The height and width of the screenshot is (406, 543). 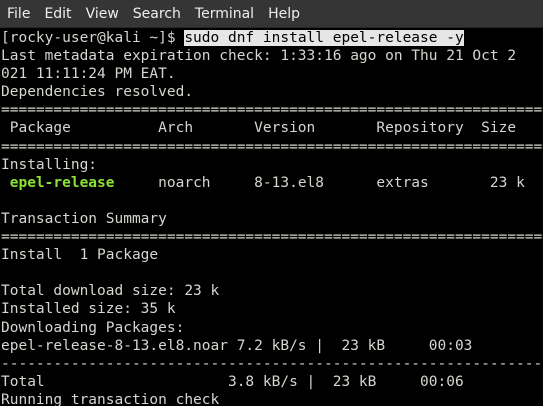 What do you see at coordinates (324, 38) in the screenshot?
I see `command-text: sudo dnf install epel-release -y` at bounding box center [324, 38].